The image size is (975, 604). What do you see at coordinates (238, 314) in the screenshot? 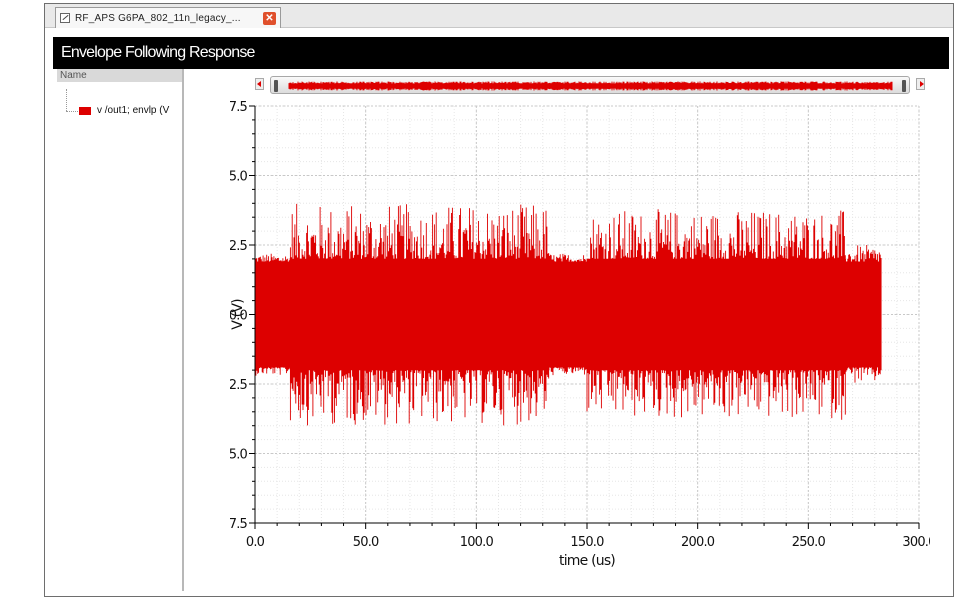
I see `y-axis-label: V (V)` at bounding box center [238, 314].